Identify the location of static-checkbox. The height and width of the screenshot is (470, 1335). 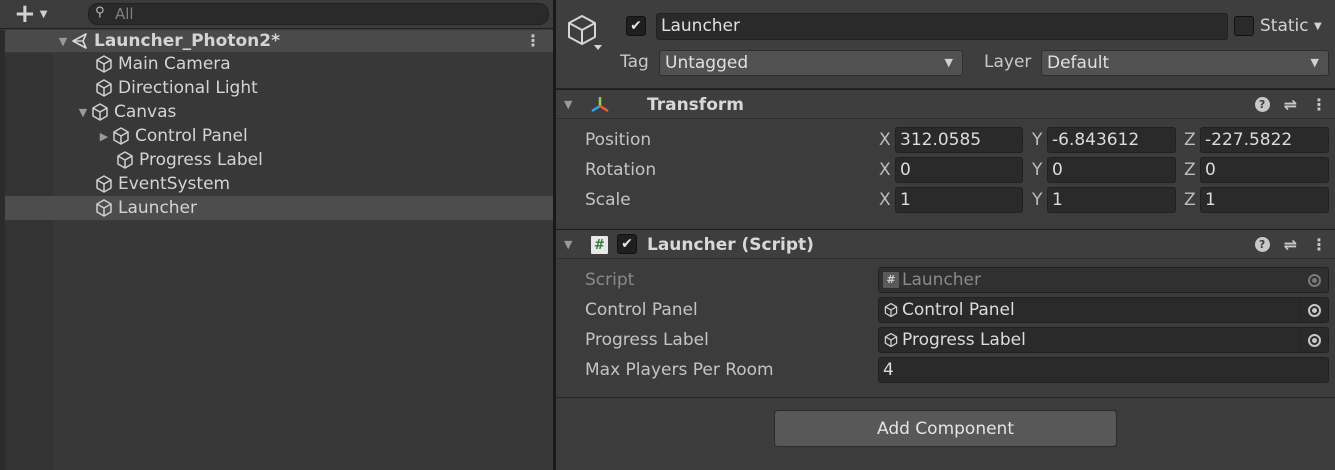
(1244, 26).